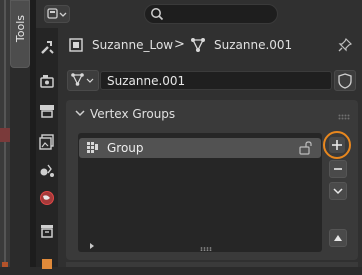 The width and height of the screenshot is (362, 275). Describe the element at coordinates (306, 148) in the screenshot. I see `lock-icon` at that location.